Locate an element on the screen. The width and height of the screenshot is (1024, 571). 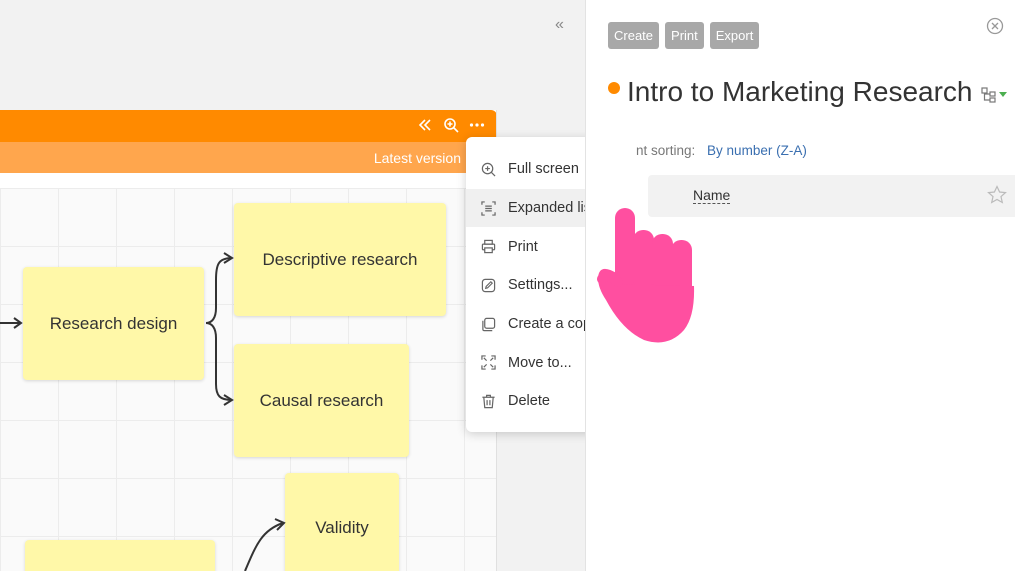
collapse-left-icon is located at coordinates (425, 125).